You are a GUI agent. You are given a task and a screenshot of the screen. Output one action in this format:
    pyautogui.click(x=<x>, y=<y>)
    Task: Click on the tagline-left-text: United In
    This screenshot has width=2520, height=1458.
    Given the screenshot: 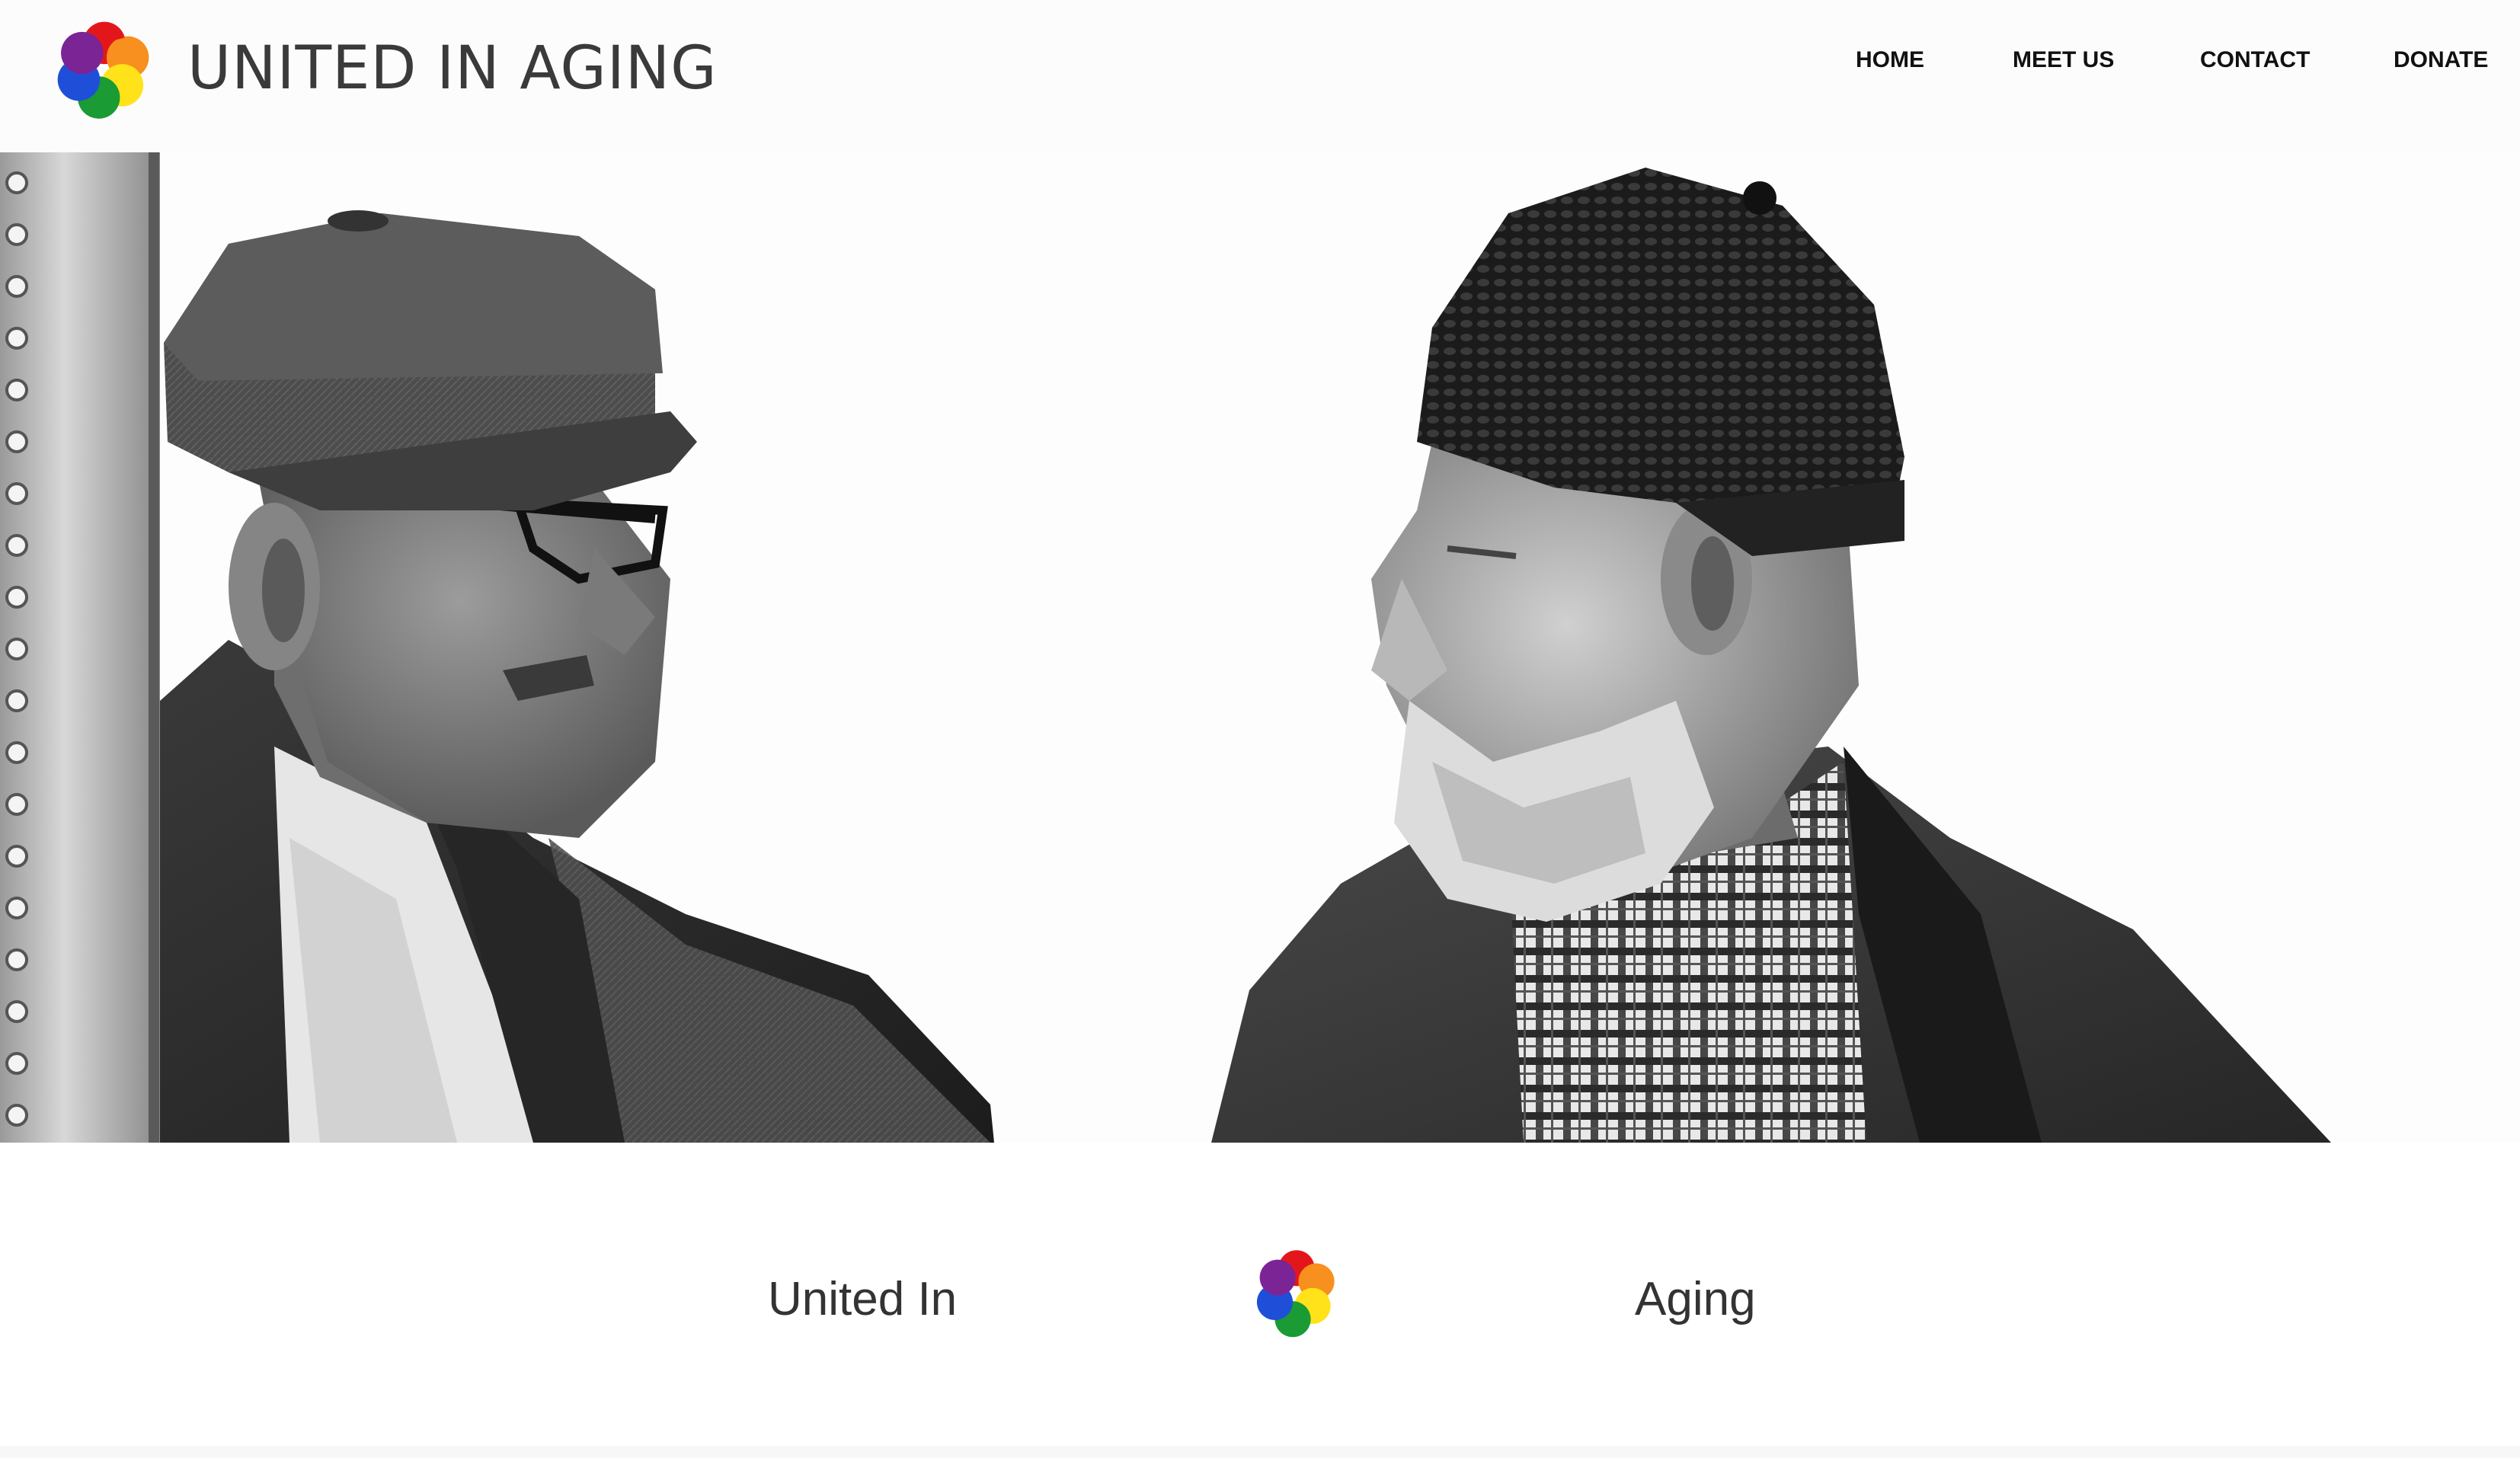 What is the action you would take?
    pyautogui.click(x=863, y=1299)
    